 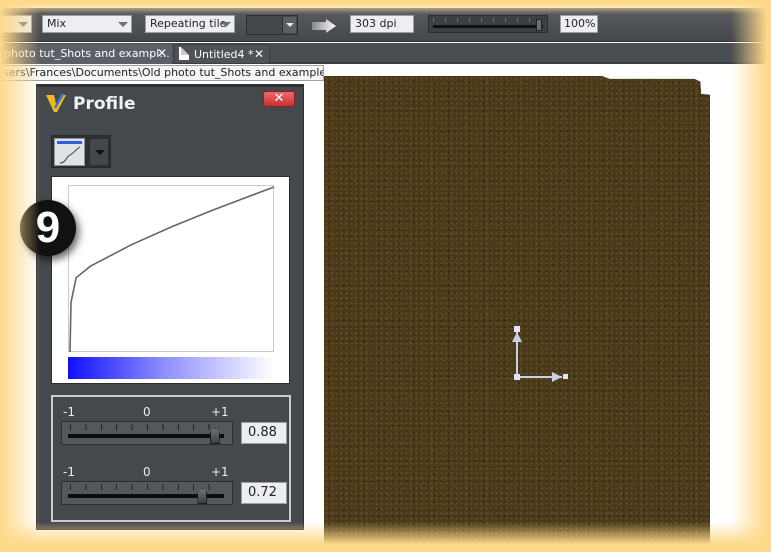 What do you see at coordinates (517, 337) in the screenshot?
I see `vertical-arrow-handle` at bounding box center [517, 337].